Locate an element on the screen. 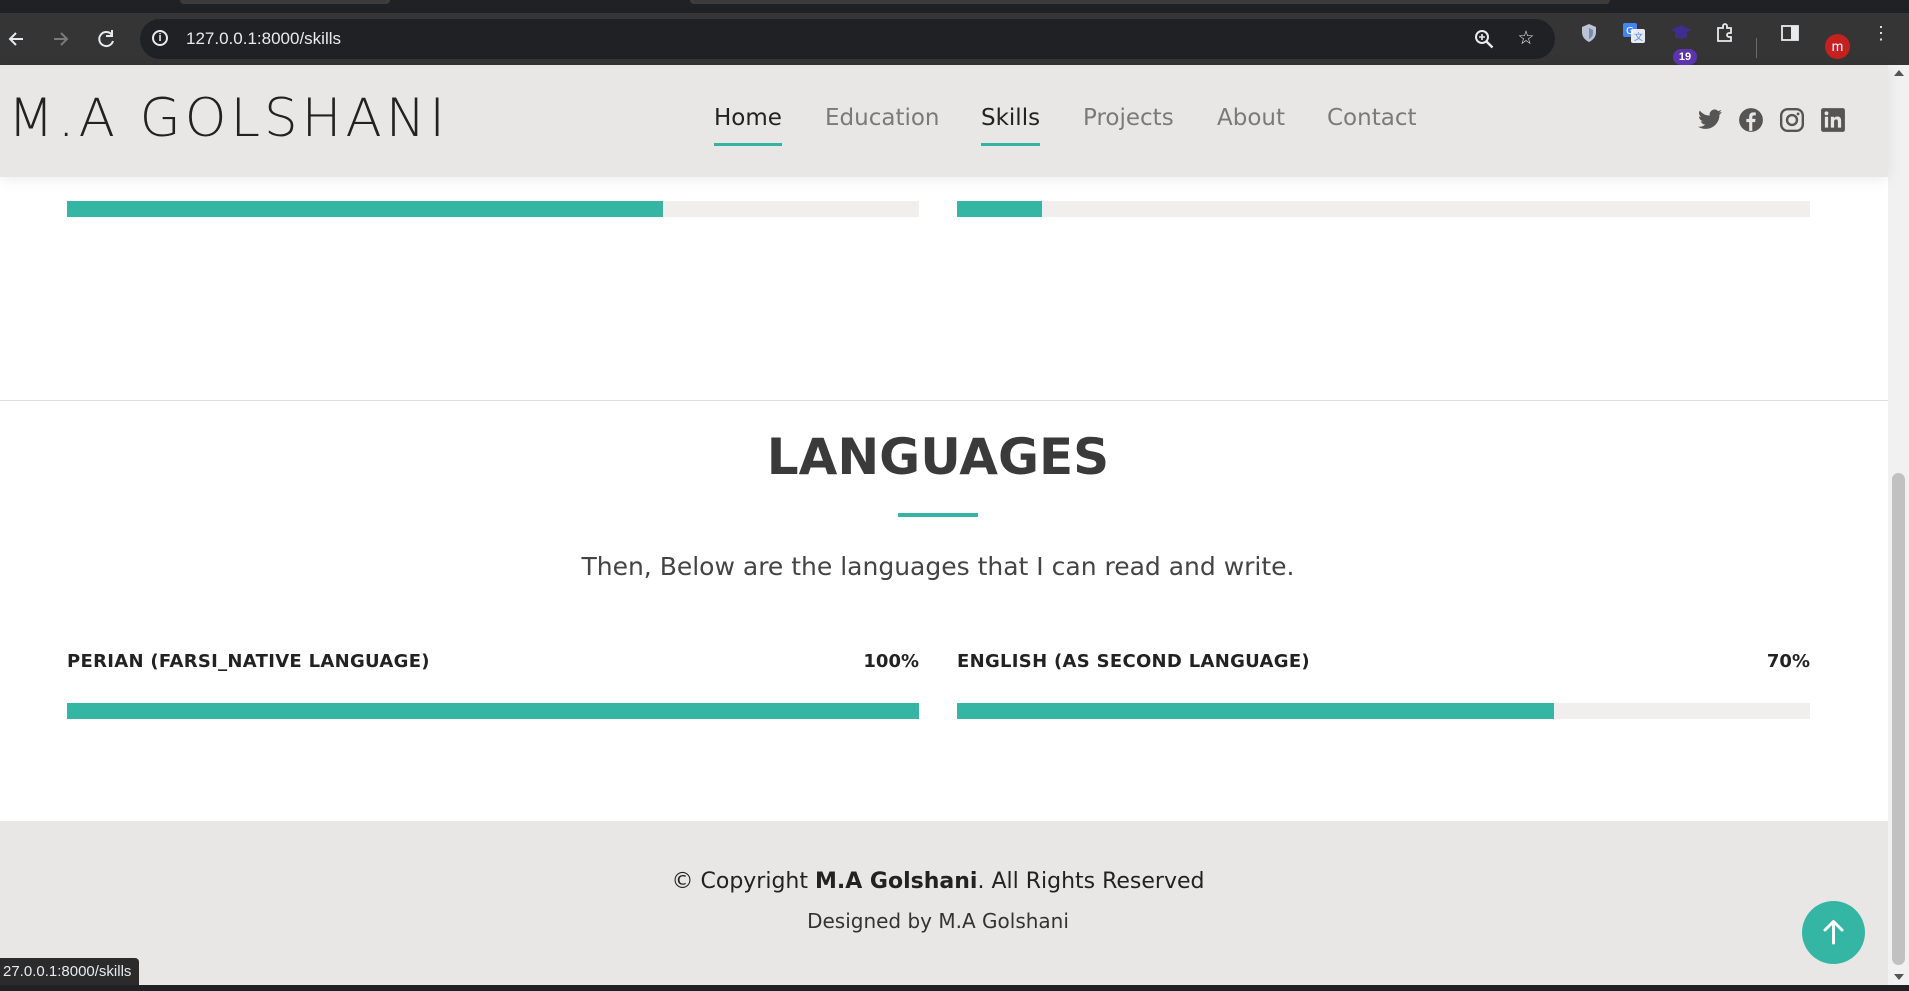 The height and width of the screenshot is (991, 1909). nav-link-education: Education is located at coordinates (882, 118).